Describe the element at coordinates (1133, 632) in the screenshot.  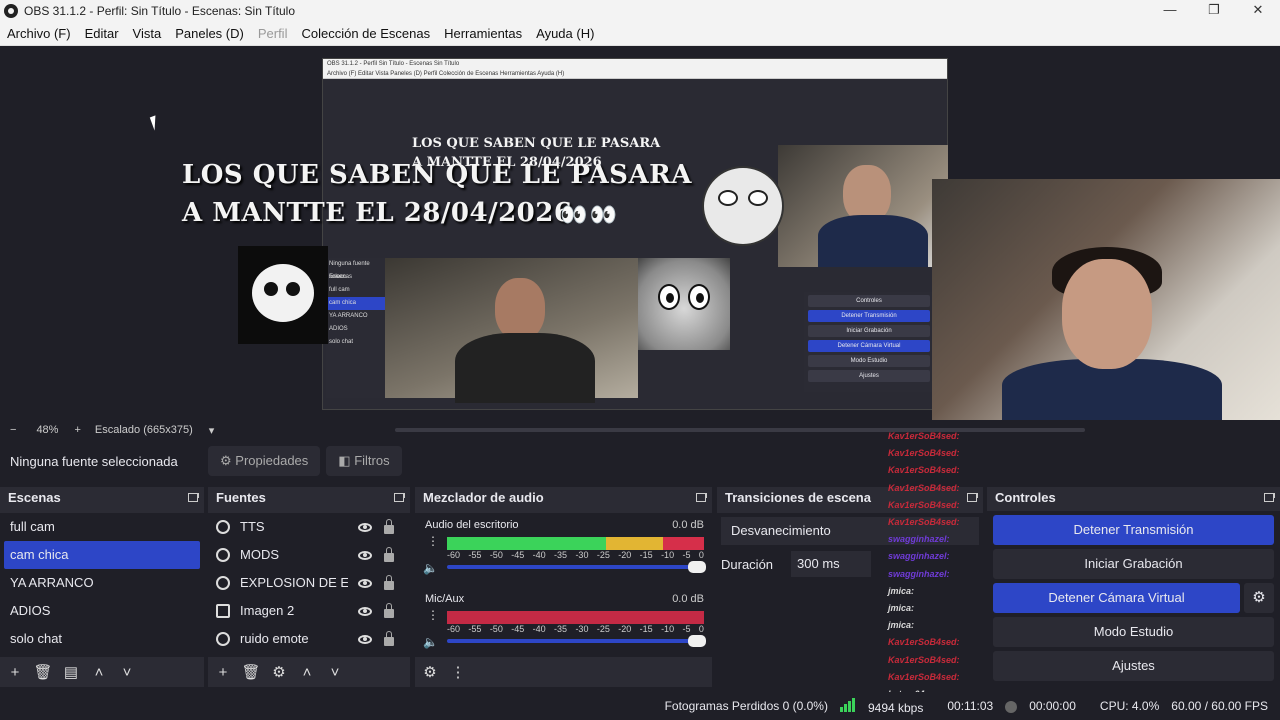
I see `studio-mode-button: Modo Estudio` at that location.